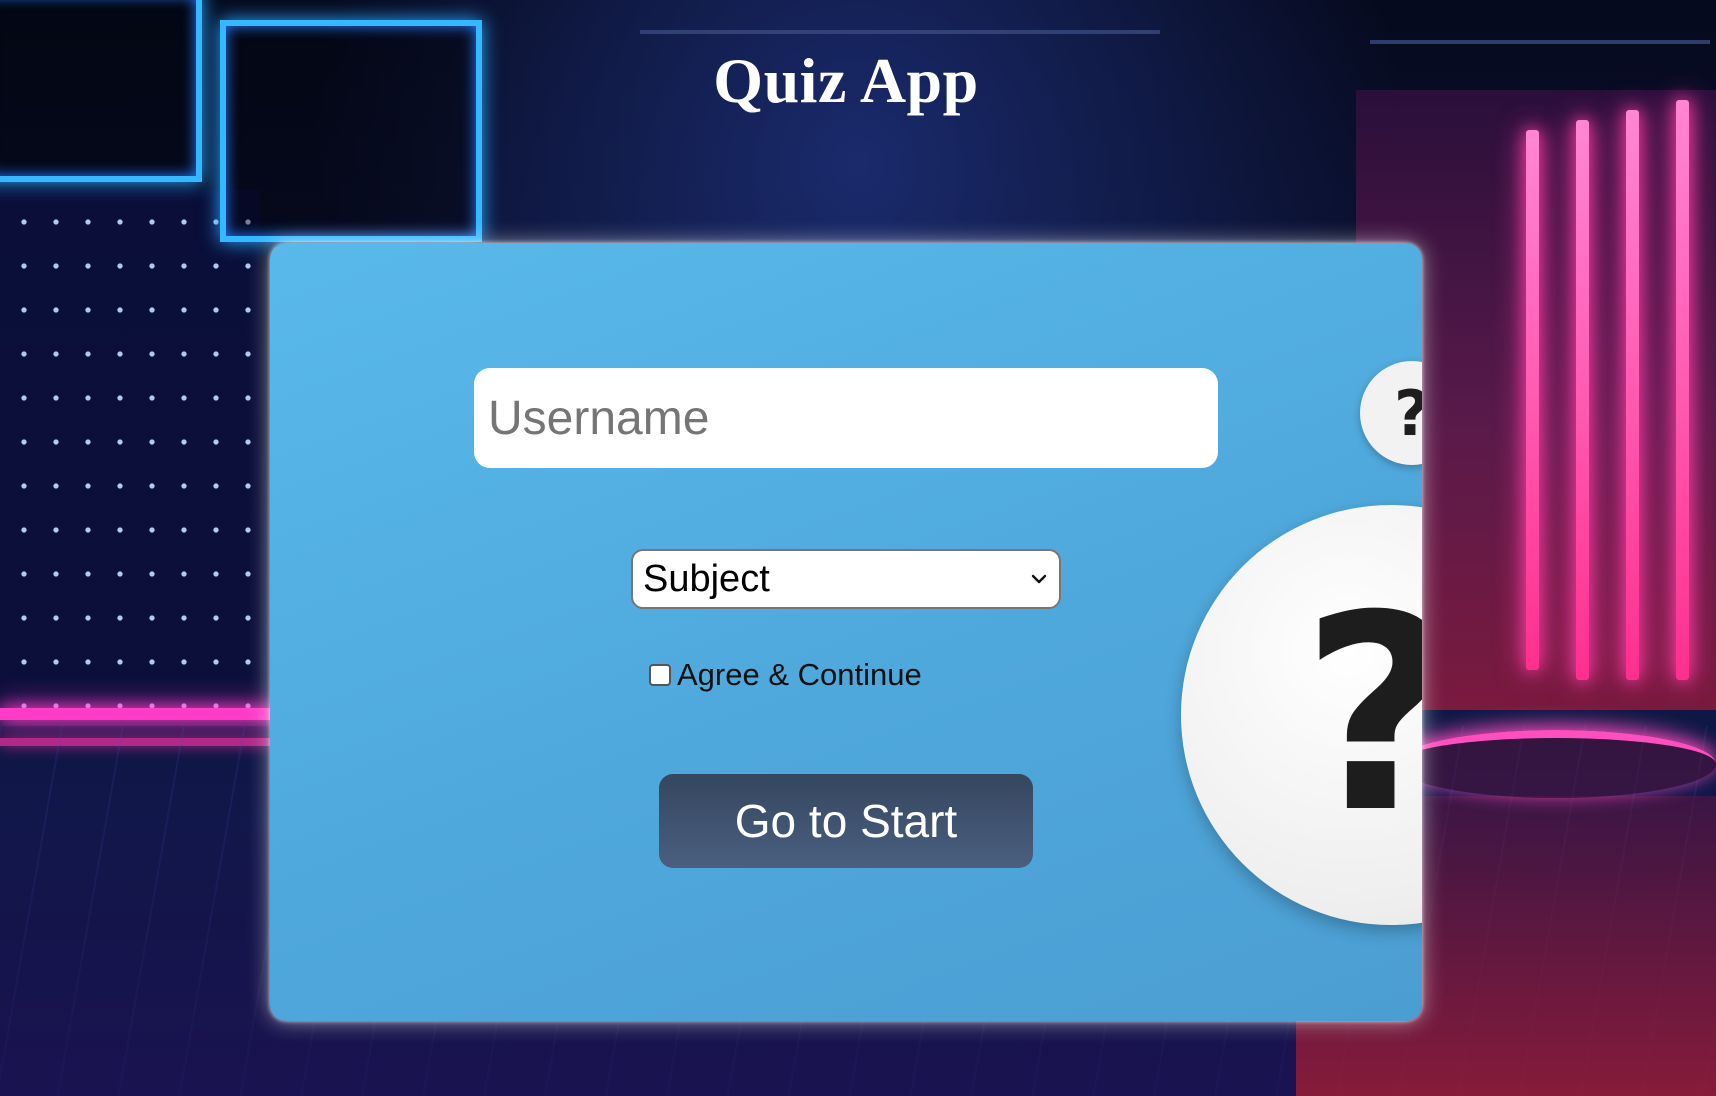 Image resolution: width=1716 pixels, height=1096 pixels. Describe the element at coordinates (900, 32) in the screenshot. I see `stage-truss` at that location.